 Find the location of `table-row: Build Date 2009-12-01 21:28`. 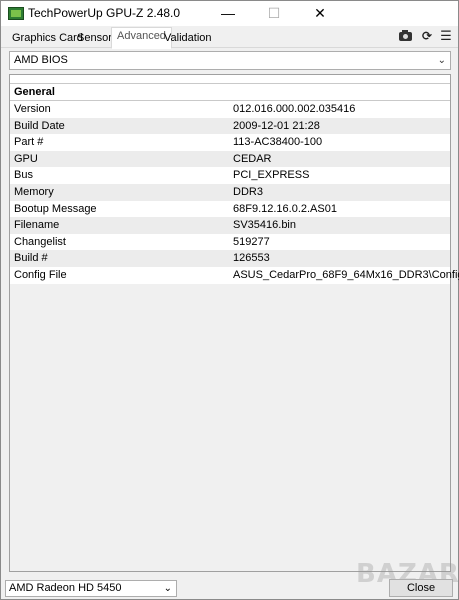

table-row: Build Date 2009-12-01 21:28 is located at coordinates (230, 126).